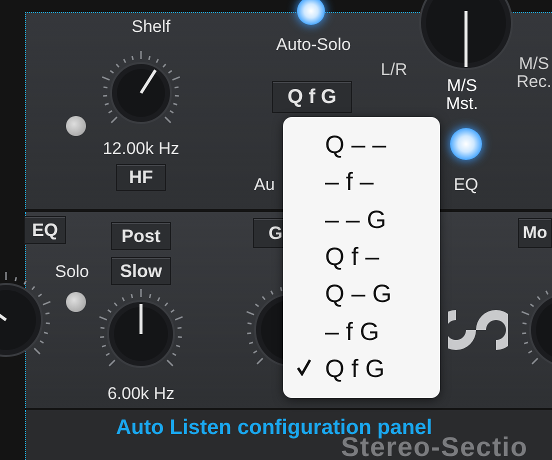 This screenshot has width=552, height=460. I want to click on auto-listen-button: Q f G, so click(312, 97).